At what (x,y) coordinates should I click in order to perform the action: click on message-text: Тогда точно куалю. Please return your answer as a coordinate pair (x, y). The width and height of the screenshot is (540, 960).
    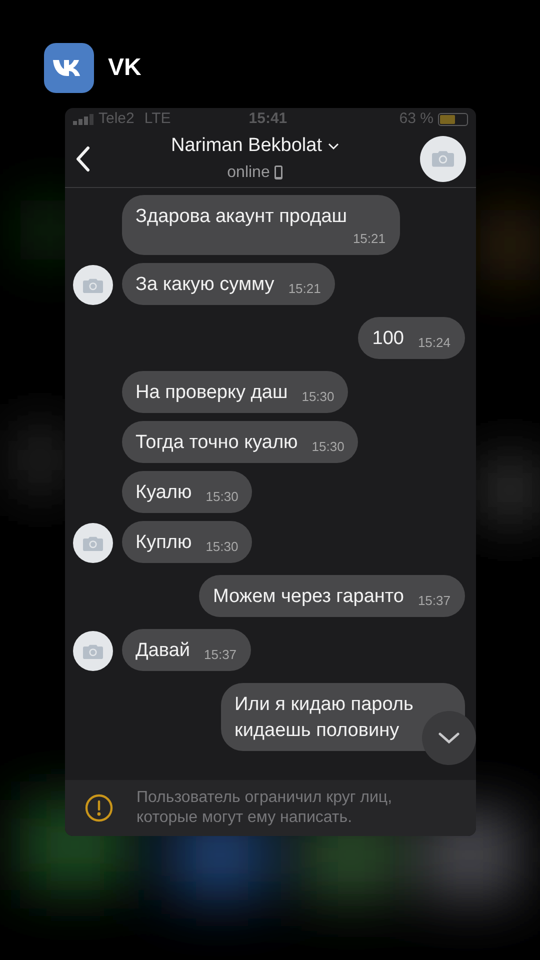
    Looking at the image, I should click on (217, 442).